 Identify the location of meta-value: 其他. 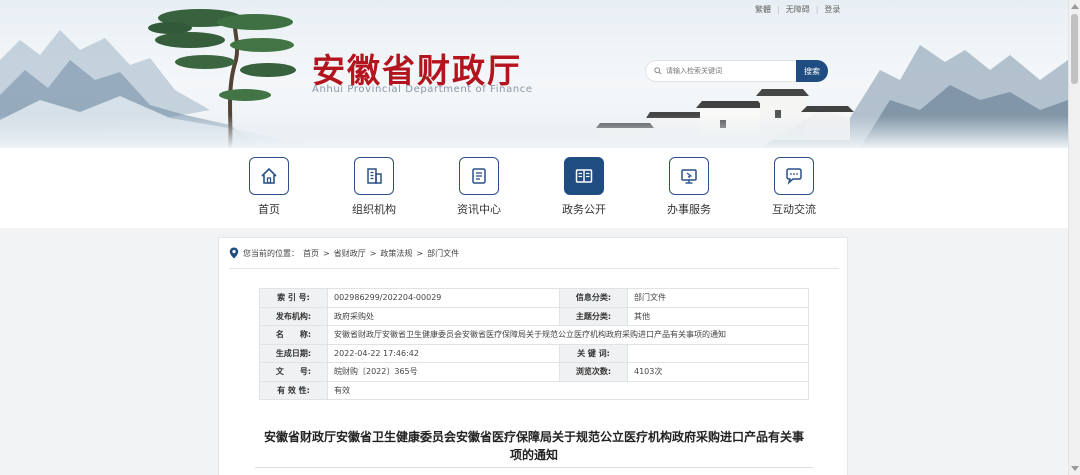
(718, 316).